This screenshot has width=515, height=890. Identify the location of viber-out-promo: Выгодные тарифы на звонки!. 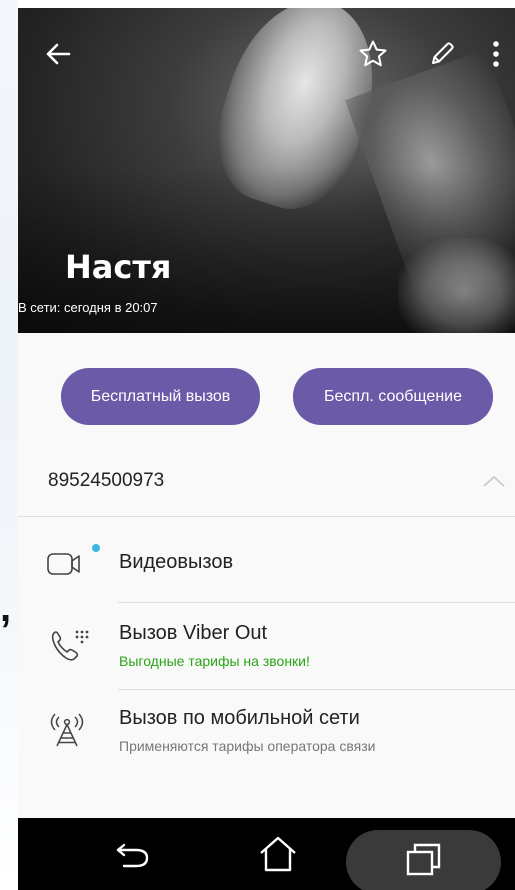
(214, 661).